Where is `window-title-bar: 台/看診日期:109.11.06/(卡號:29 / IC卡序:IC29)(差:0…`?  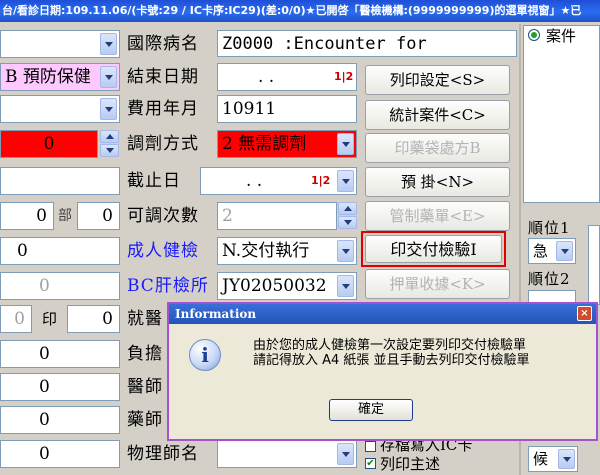 window-title-bar: 台/看診日期:109.11.06/(卡號:29 / IC卡序:IC29)(差:0… is located at coordinates (300, 11).